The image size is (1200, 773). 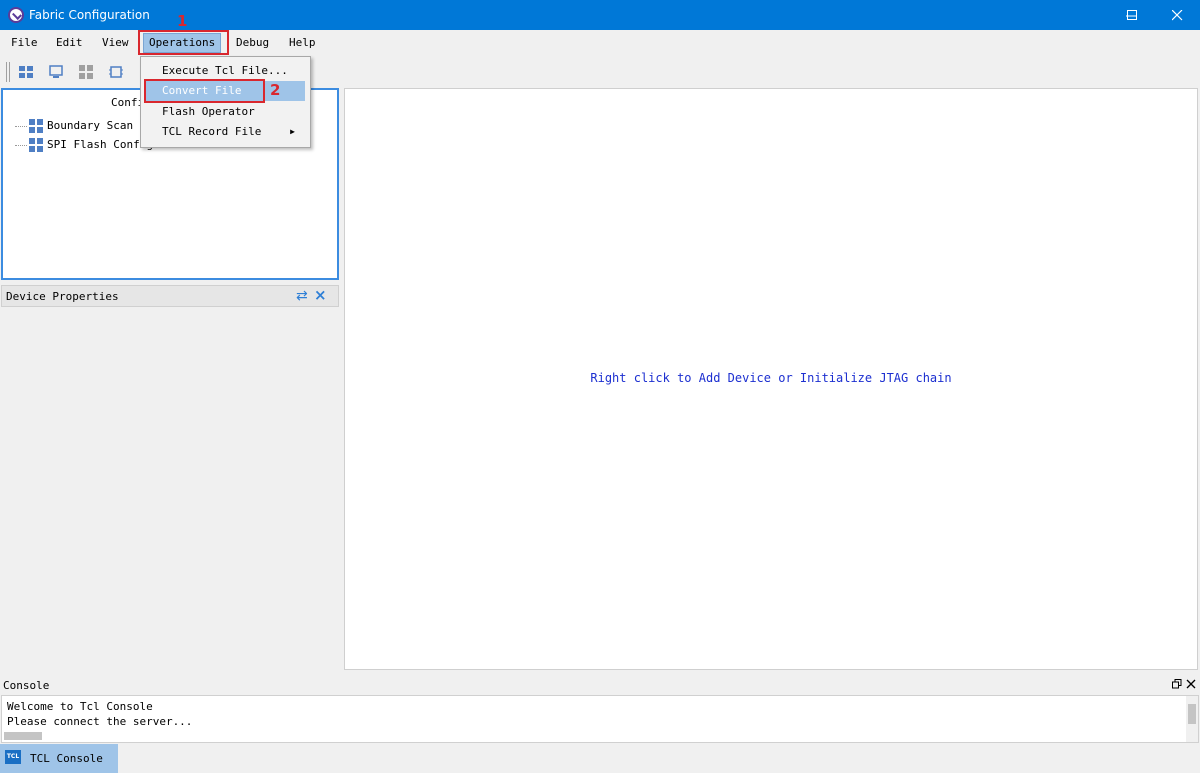 I want to click on close-console-icon, so click(x=1191, y=684).